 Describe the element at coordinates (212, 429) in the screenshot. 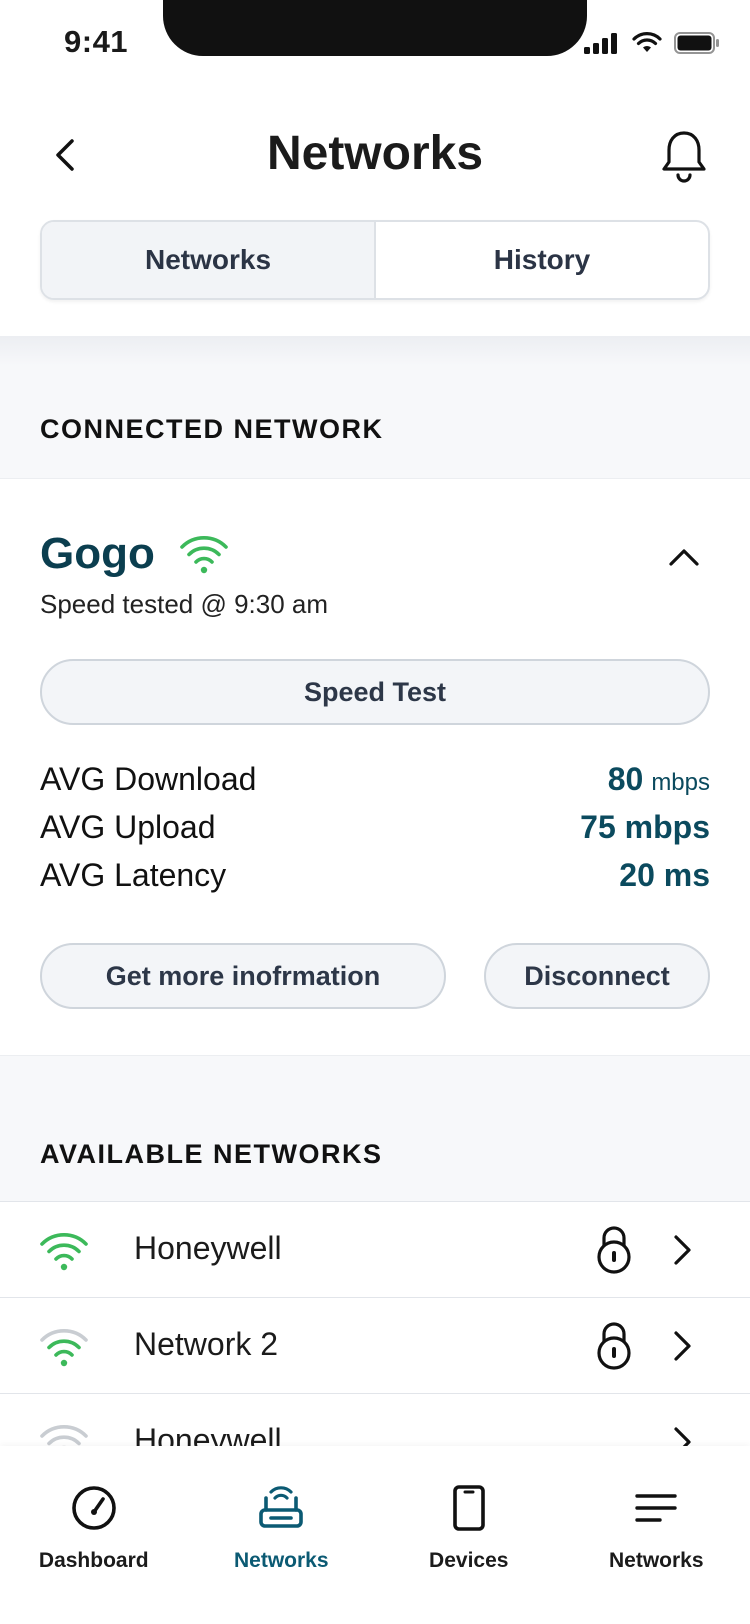

I see `connected-network-heading: CONNECTED NETWORK` at that location.